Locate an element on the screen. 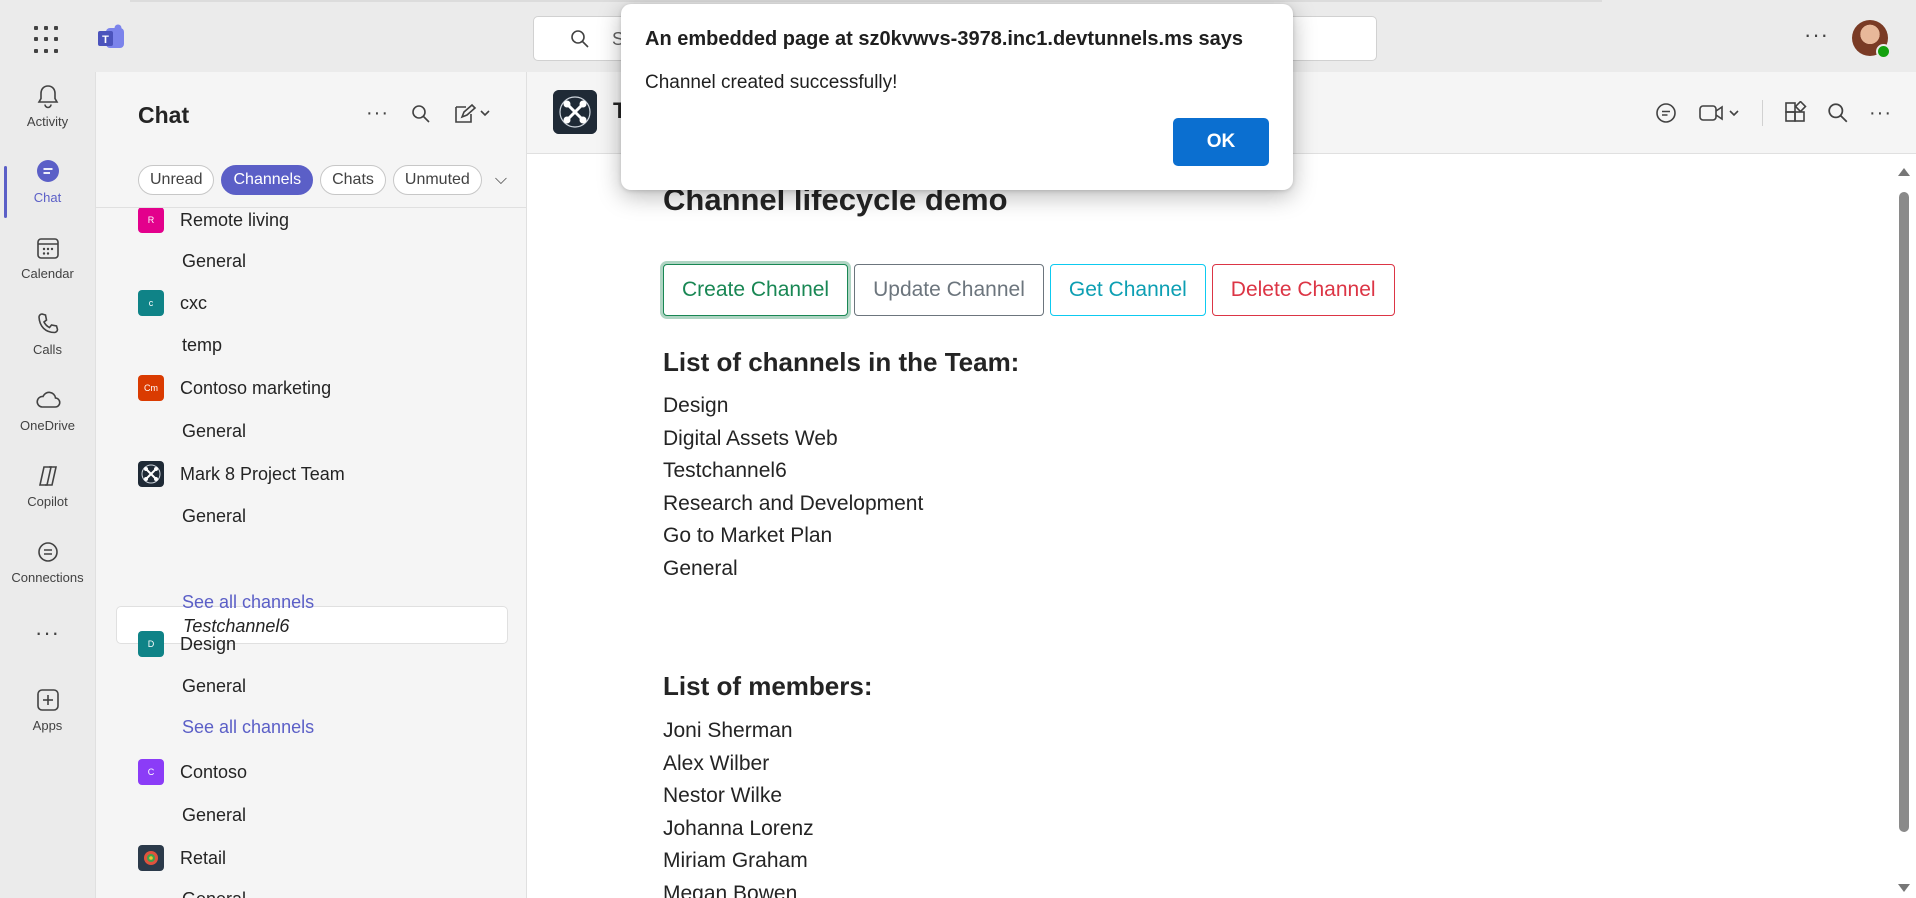 The width and height of the screenshot is (1916, 898). team-avatar: C is located at coordinates (151, 772).